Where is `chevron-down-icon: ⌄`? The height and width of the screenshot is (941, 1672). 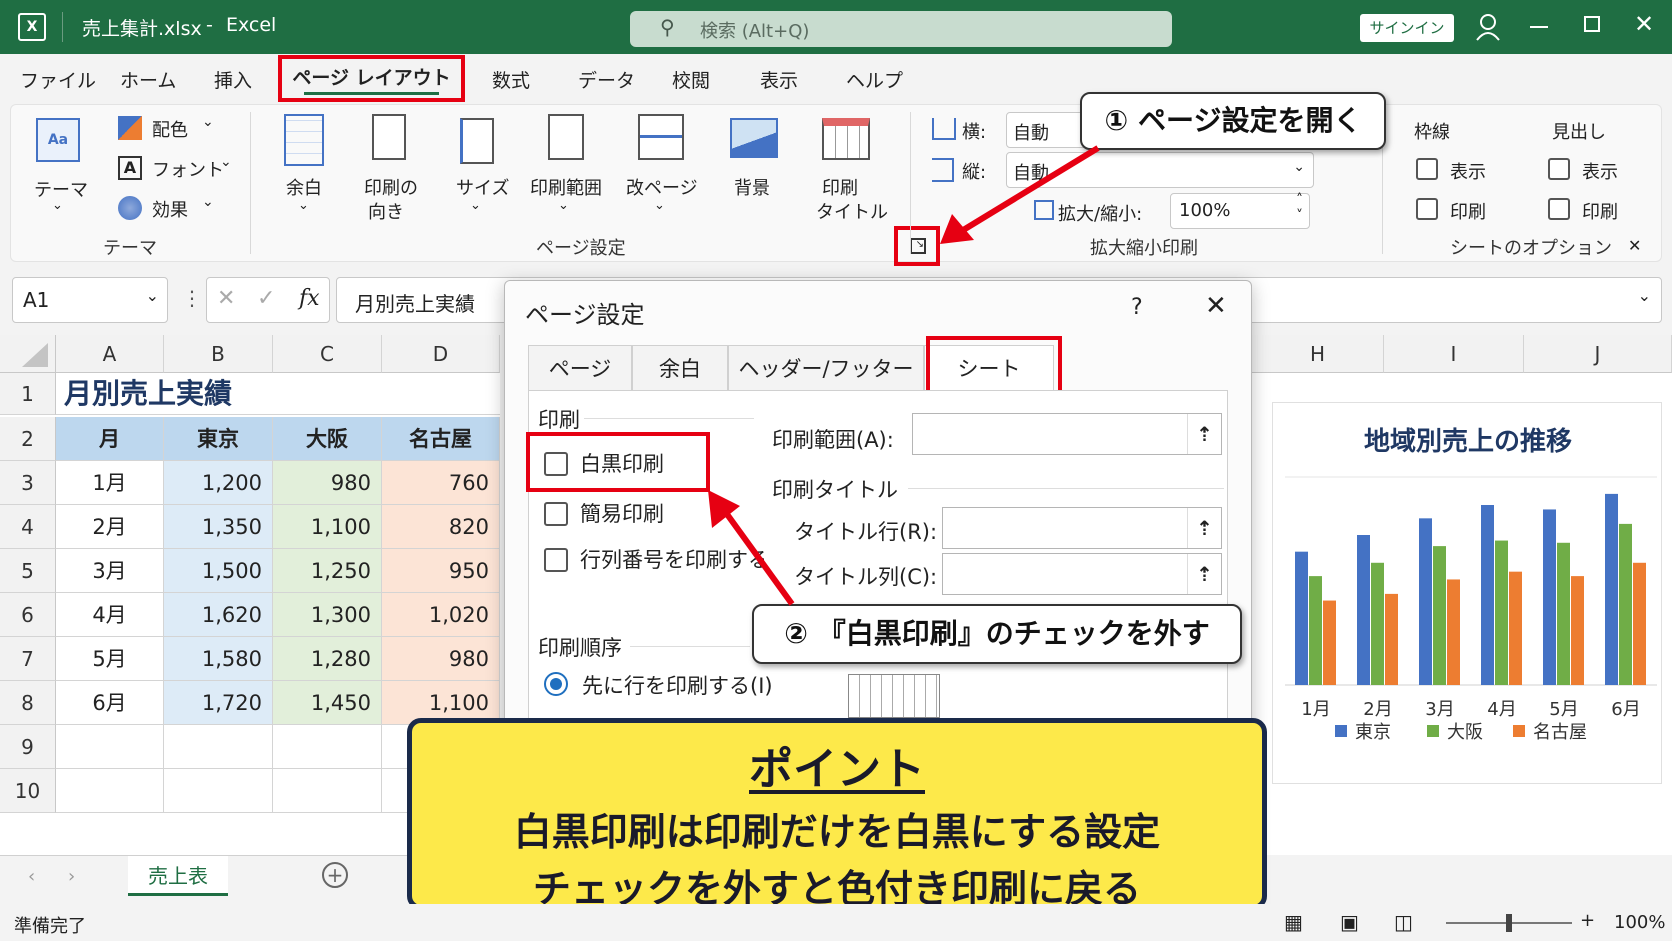
chevron-down-icon: ⌄ is located at coordinates (1644, 295).